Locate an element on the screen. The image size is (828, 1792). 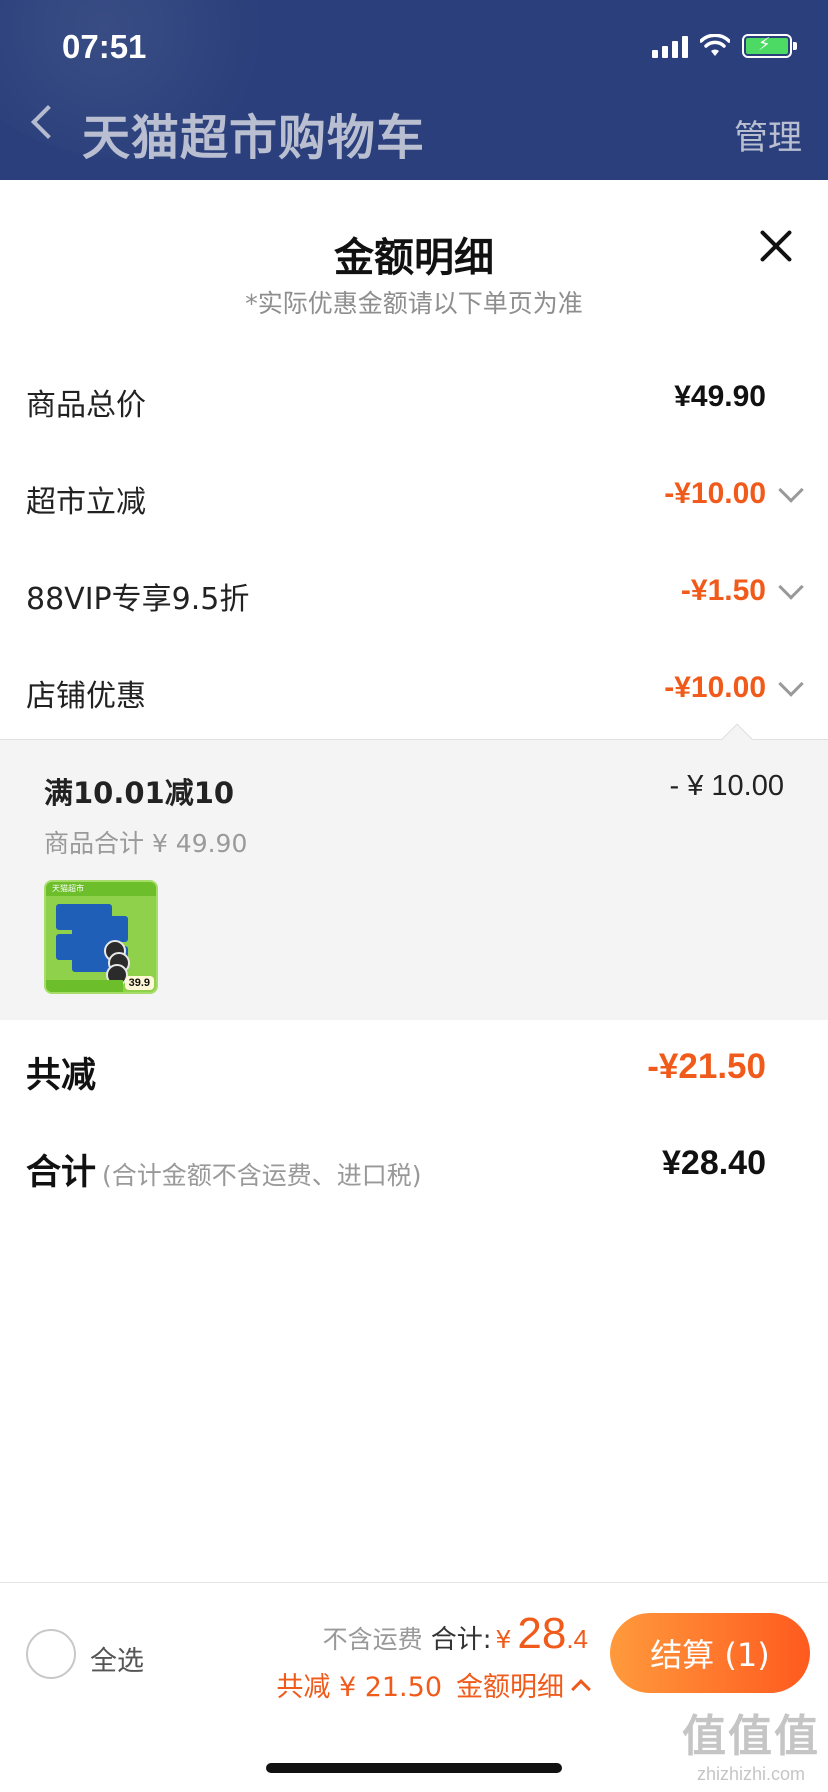
amount-detail-link: 金额明细 is located at coordinates (510, 1684).